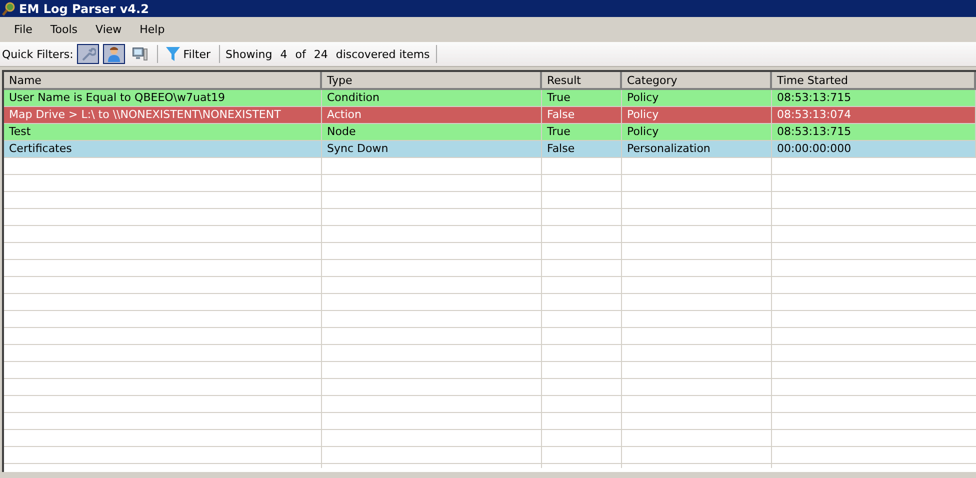  What do you see at coordinates (874, 149) in the screenshot?
I see `table-cell: 00:00:00:000` at bounding box center [874, 149].